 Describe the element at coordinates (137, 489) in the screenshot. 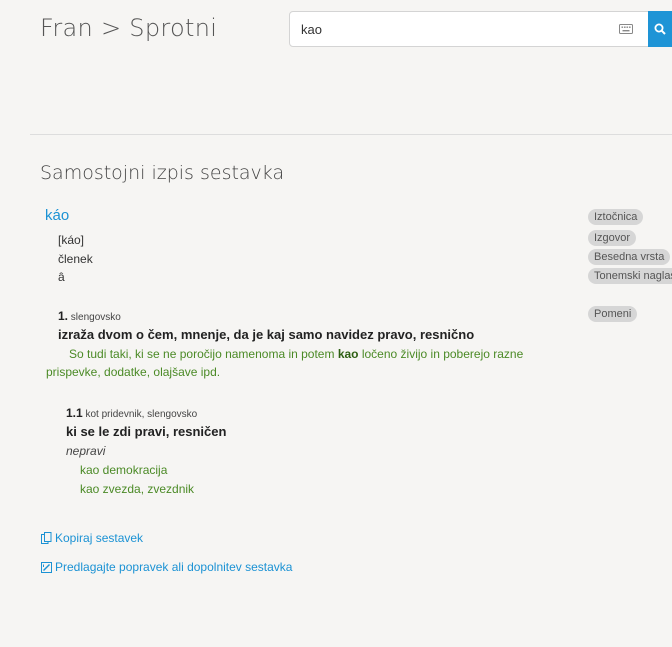

I see `sense-1-1-example-2: kao zvezda, zvezdnik` at that location.